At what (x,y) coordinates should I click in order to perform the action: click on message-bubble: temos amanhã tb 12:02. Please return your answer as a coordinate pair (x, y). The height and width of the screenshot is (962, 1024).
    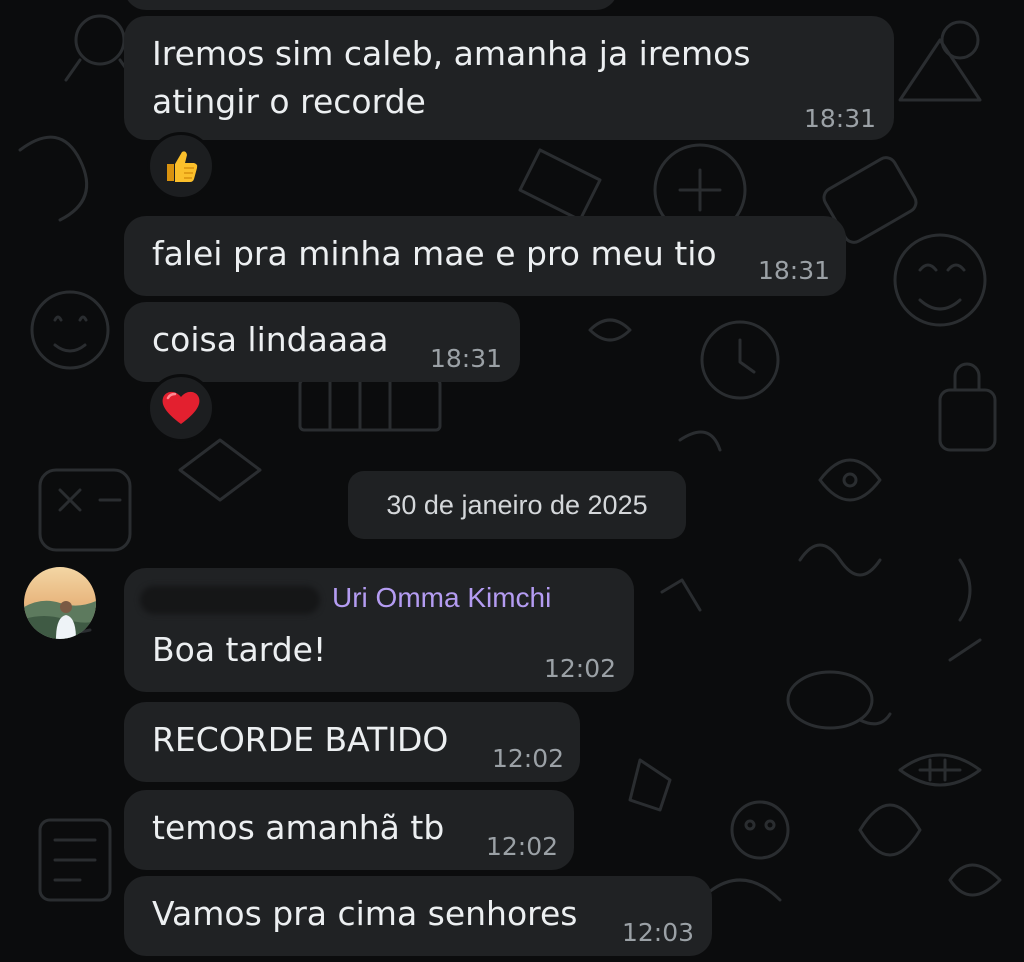
    Looking at the image, I should click on (349, 830).